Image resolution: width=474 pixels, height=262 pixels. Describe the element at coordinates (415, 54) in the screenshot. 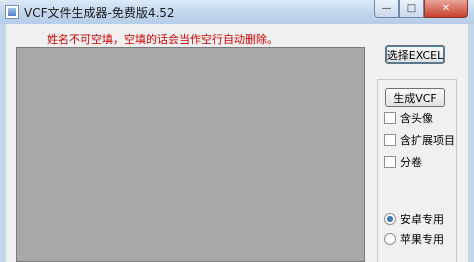

I see `select-excel-button: 选择EXCEL` at that location.